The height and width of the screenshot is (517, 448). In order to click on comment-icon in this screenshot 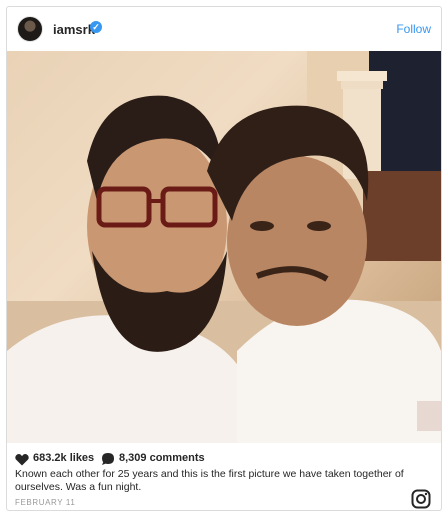, I will do `click(108, 459)`.